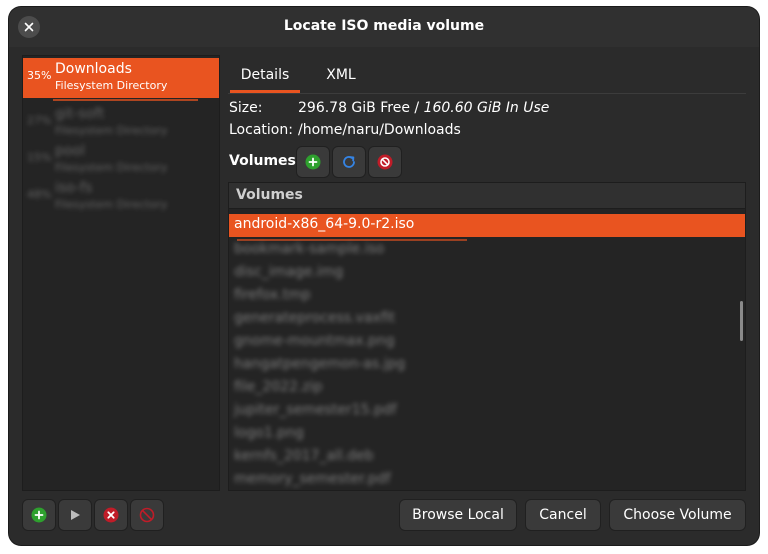 This screenshot has width=768, height=554. I want to click on size-value: 296.78 GiB Free / 160.60 GiB In Use, so click(423, 108).